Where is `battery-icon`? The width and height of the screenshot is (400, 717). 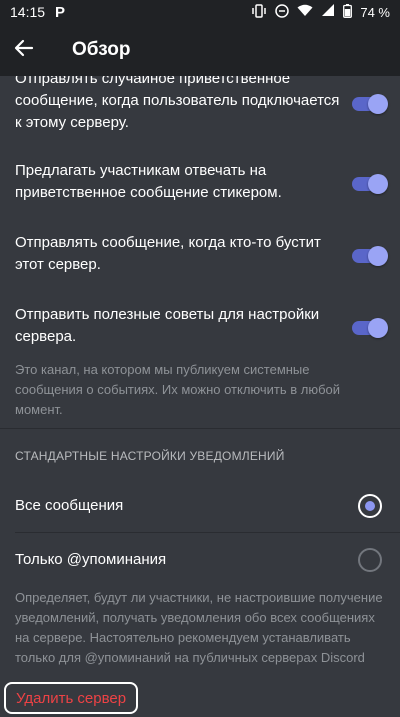 battery-icon is located at coordinates (348, 12).